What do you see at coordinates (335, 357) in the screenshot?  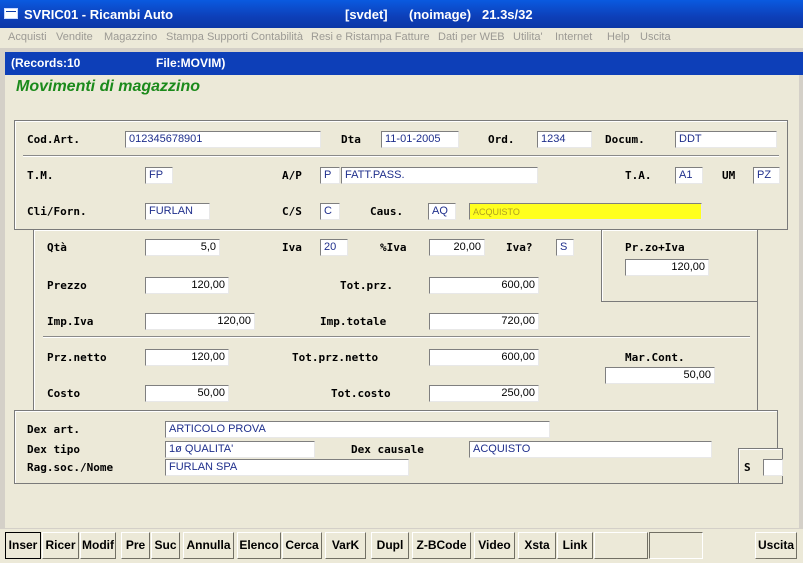 I see `totprznetto-label: Tot.prz.netto` at bounding box center [335, 357].